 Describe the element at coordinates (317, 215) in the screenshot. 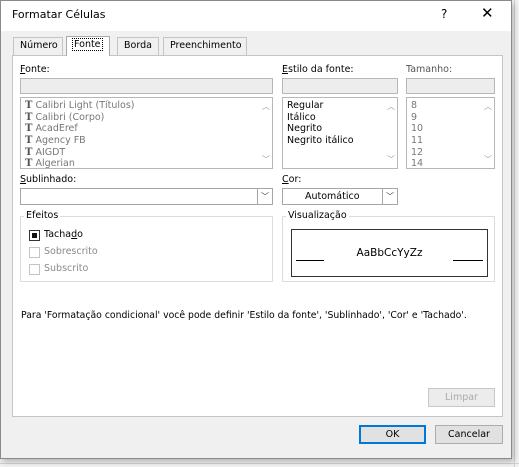

I see `preview-title: Visualização` at that location.